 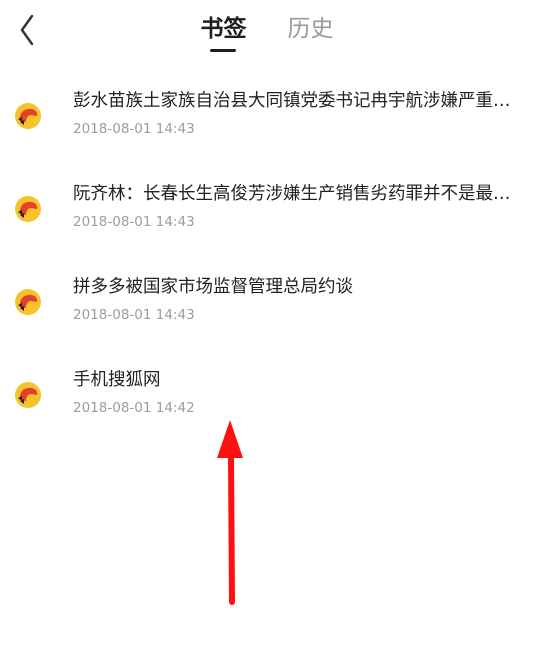 I want to click on tab-history: 历史, so click(x=311, y=29).